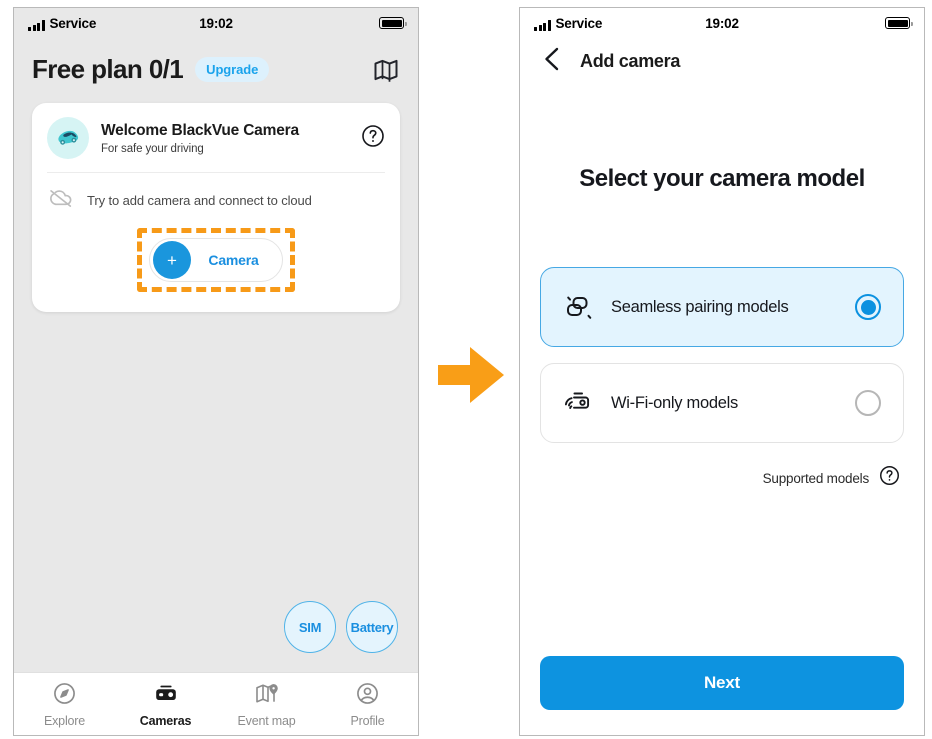 The image size is (932, 739). What do you see at coordinates (367, 720) in the screenshot?
I see `tab-profile-label: Profile` at bounding box center [367, 720].